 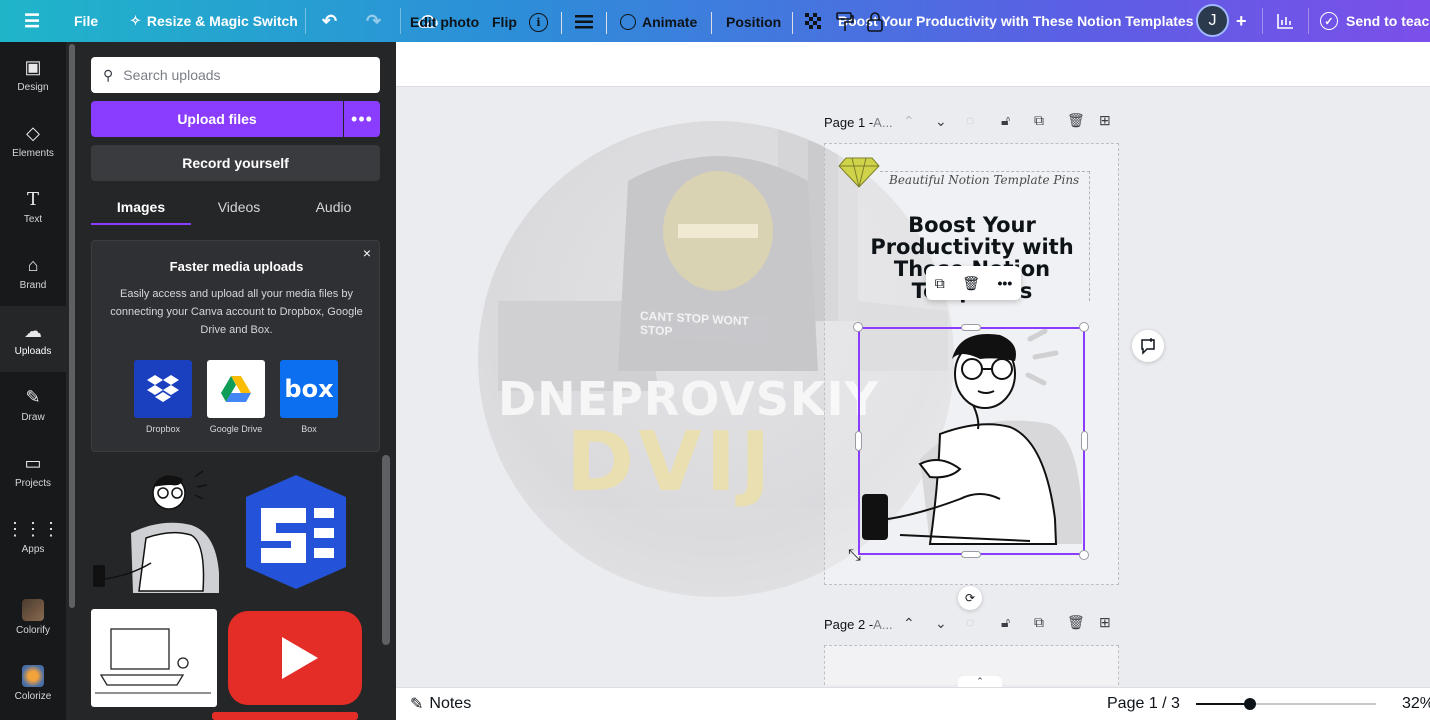 What do you see at coordinates (141, 207) in the screenshot?
I see `tab-images: Images` at bounding box center [141, 207].